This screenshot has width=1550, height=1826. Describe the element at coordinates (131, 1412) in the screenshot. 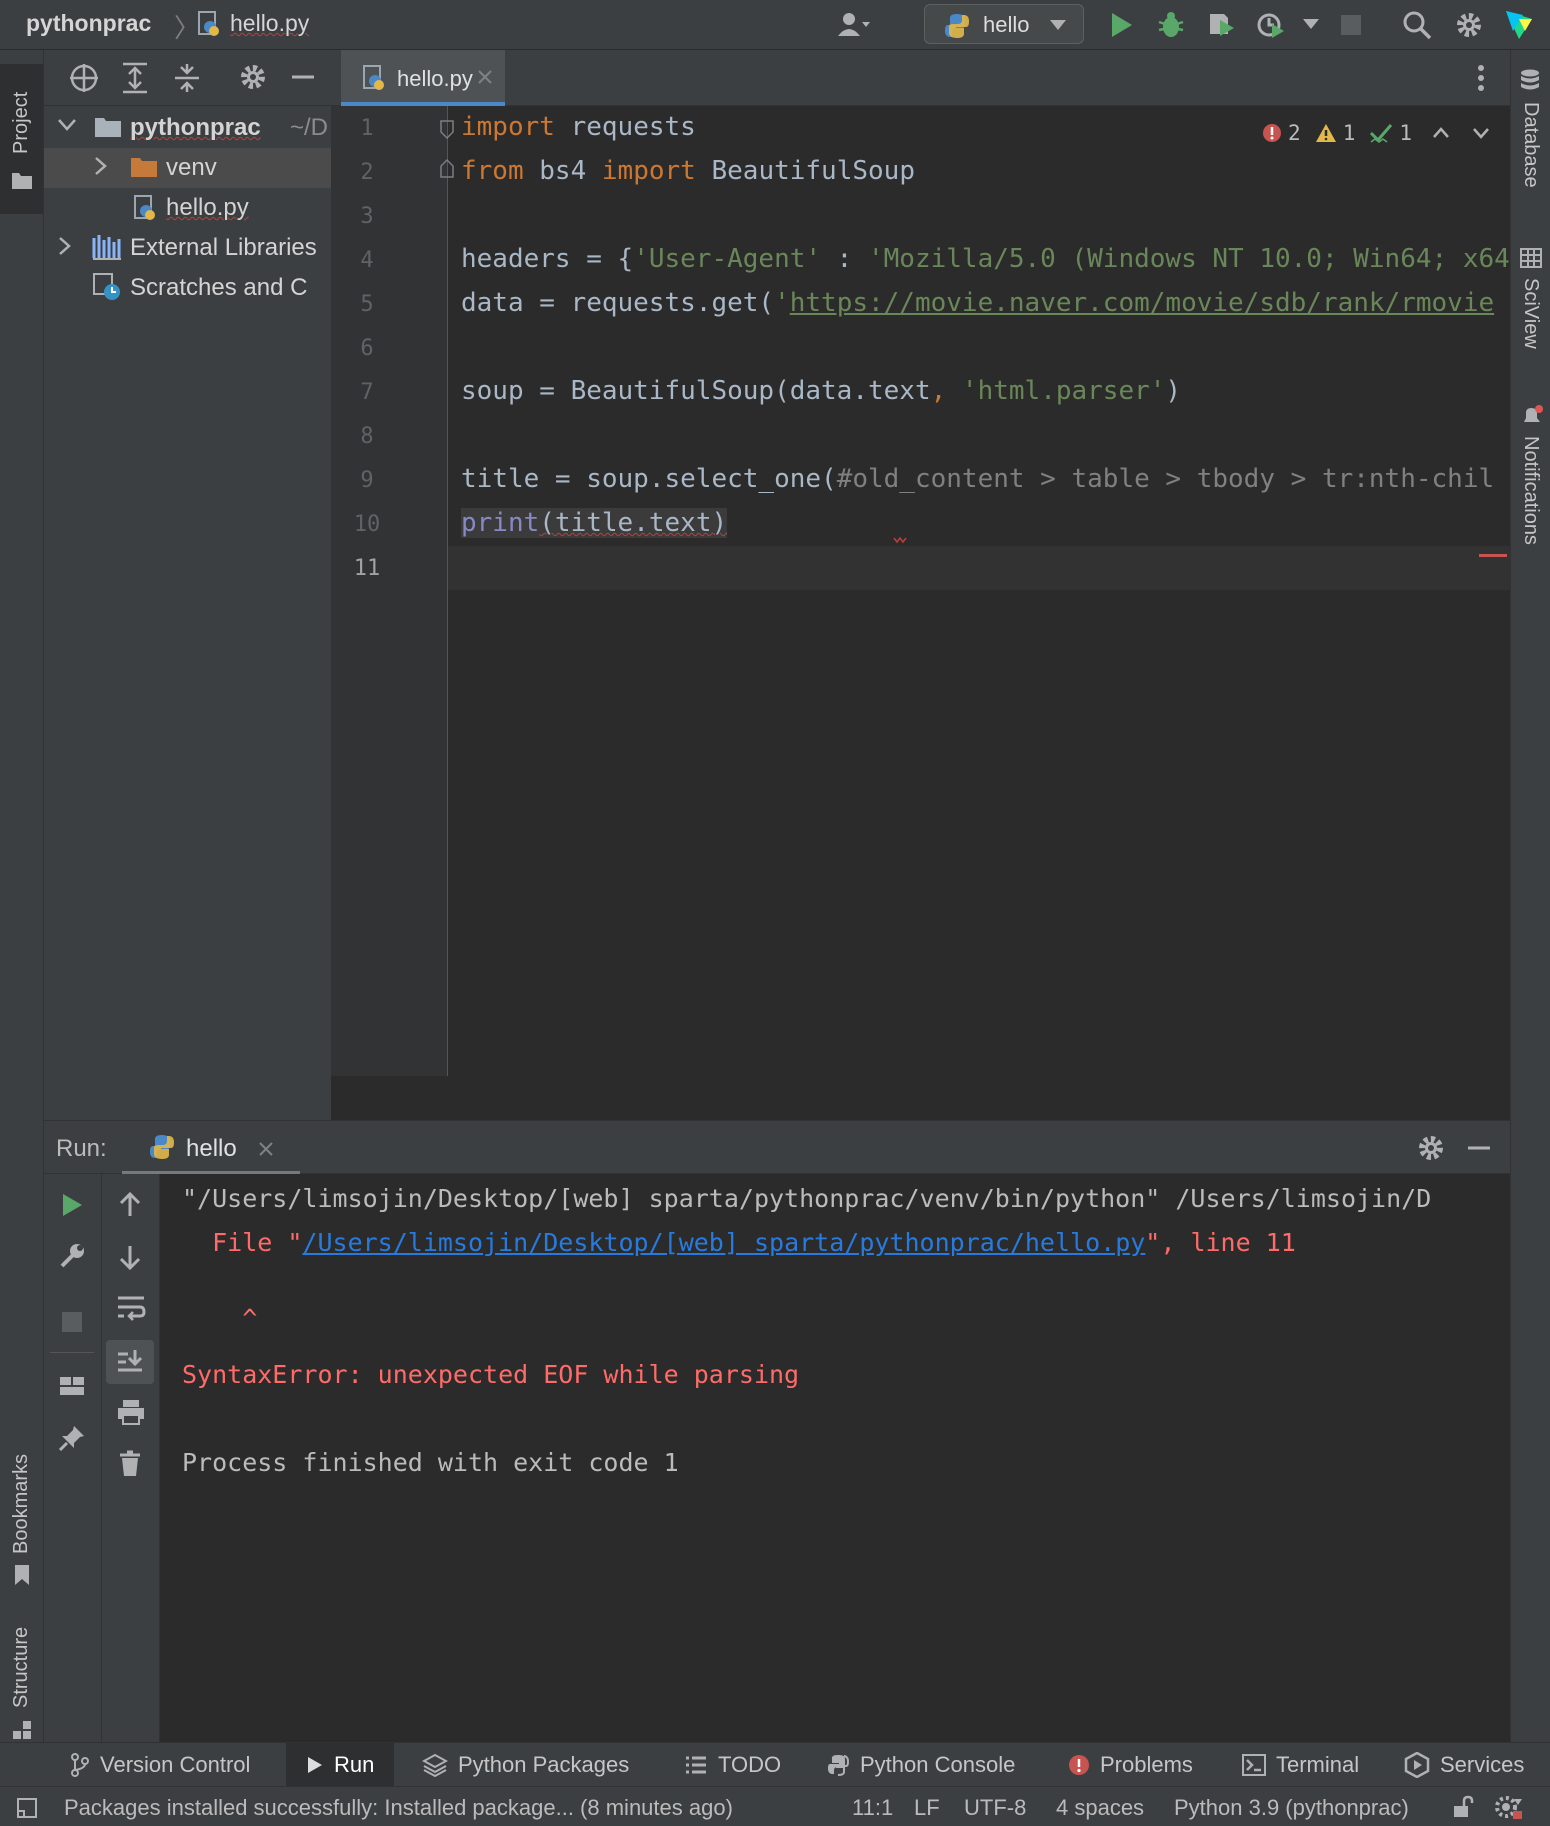

I see `print-icon` at that location.